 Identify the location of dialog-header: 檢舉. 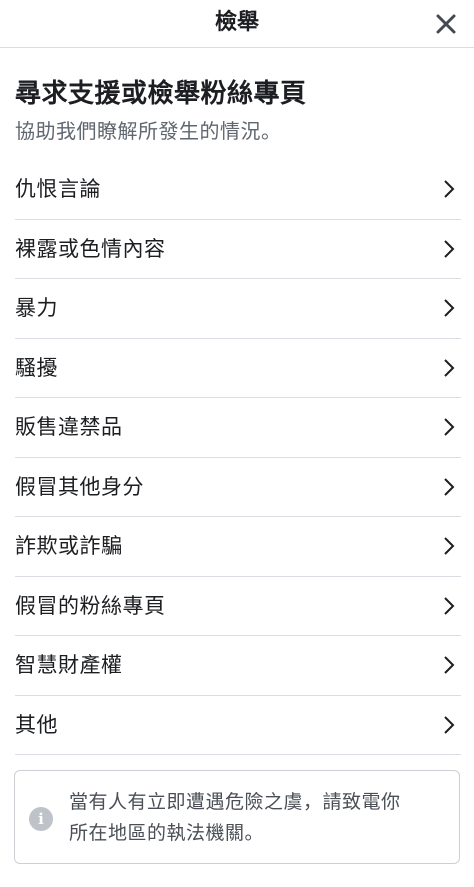
(237, 24).